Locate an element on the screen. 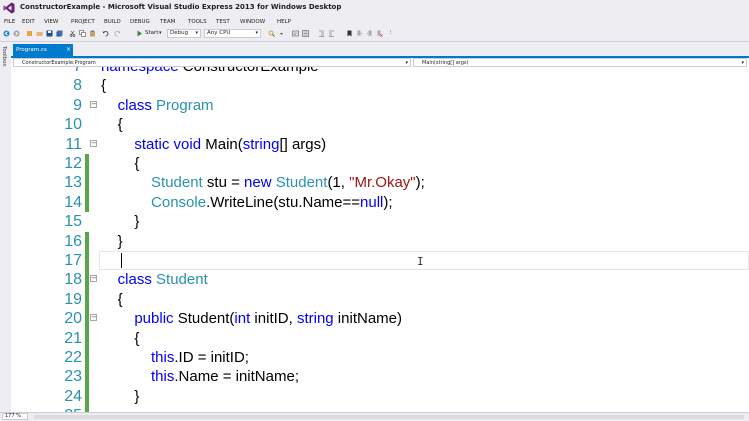 The height and width of the screenshot is (421, 749). i-beam-cursor-icon: I is located at coordinates (420, 261).